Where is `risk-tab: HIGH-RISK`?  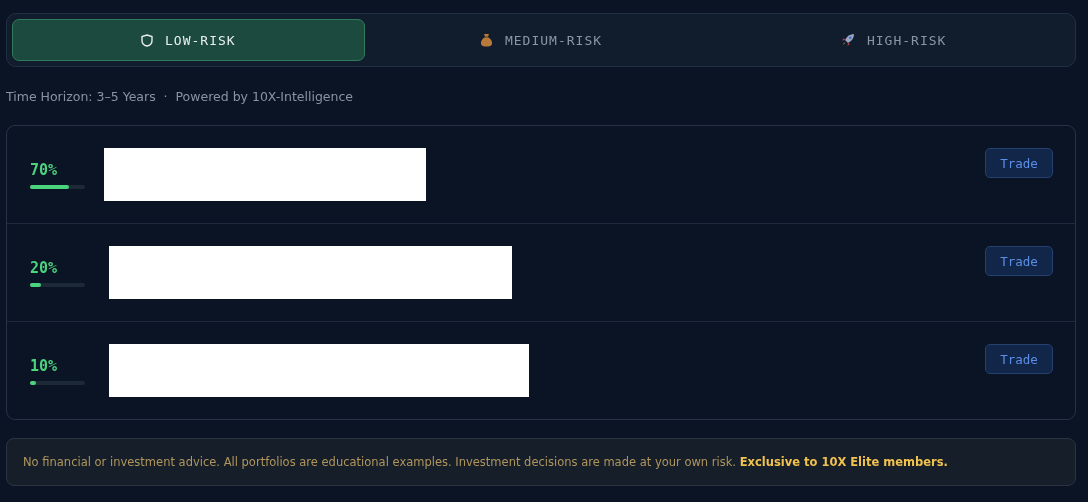
risk-tab: HIGH-RISK is located at coordinates (893, 40).